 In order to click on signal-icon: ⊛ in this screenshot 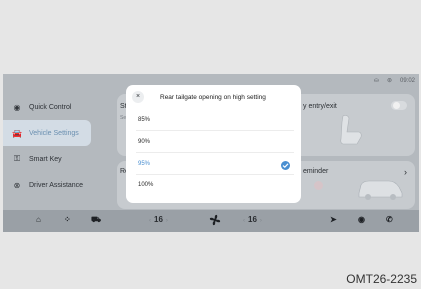, I will do `click(389, 81)`.